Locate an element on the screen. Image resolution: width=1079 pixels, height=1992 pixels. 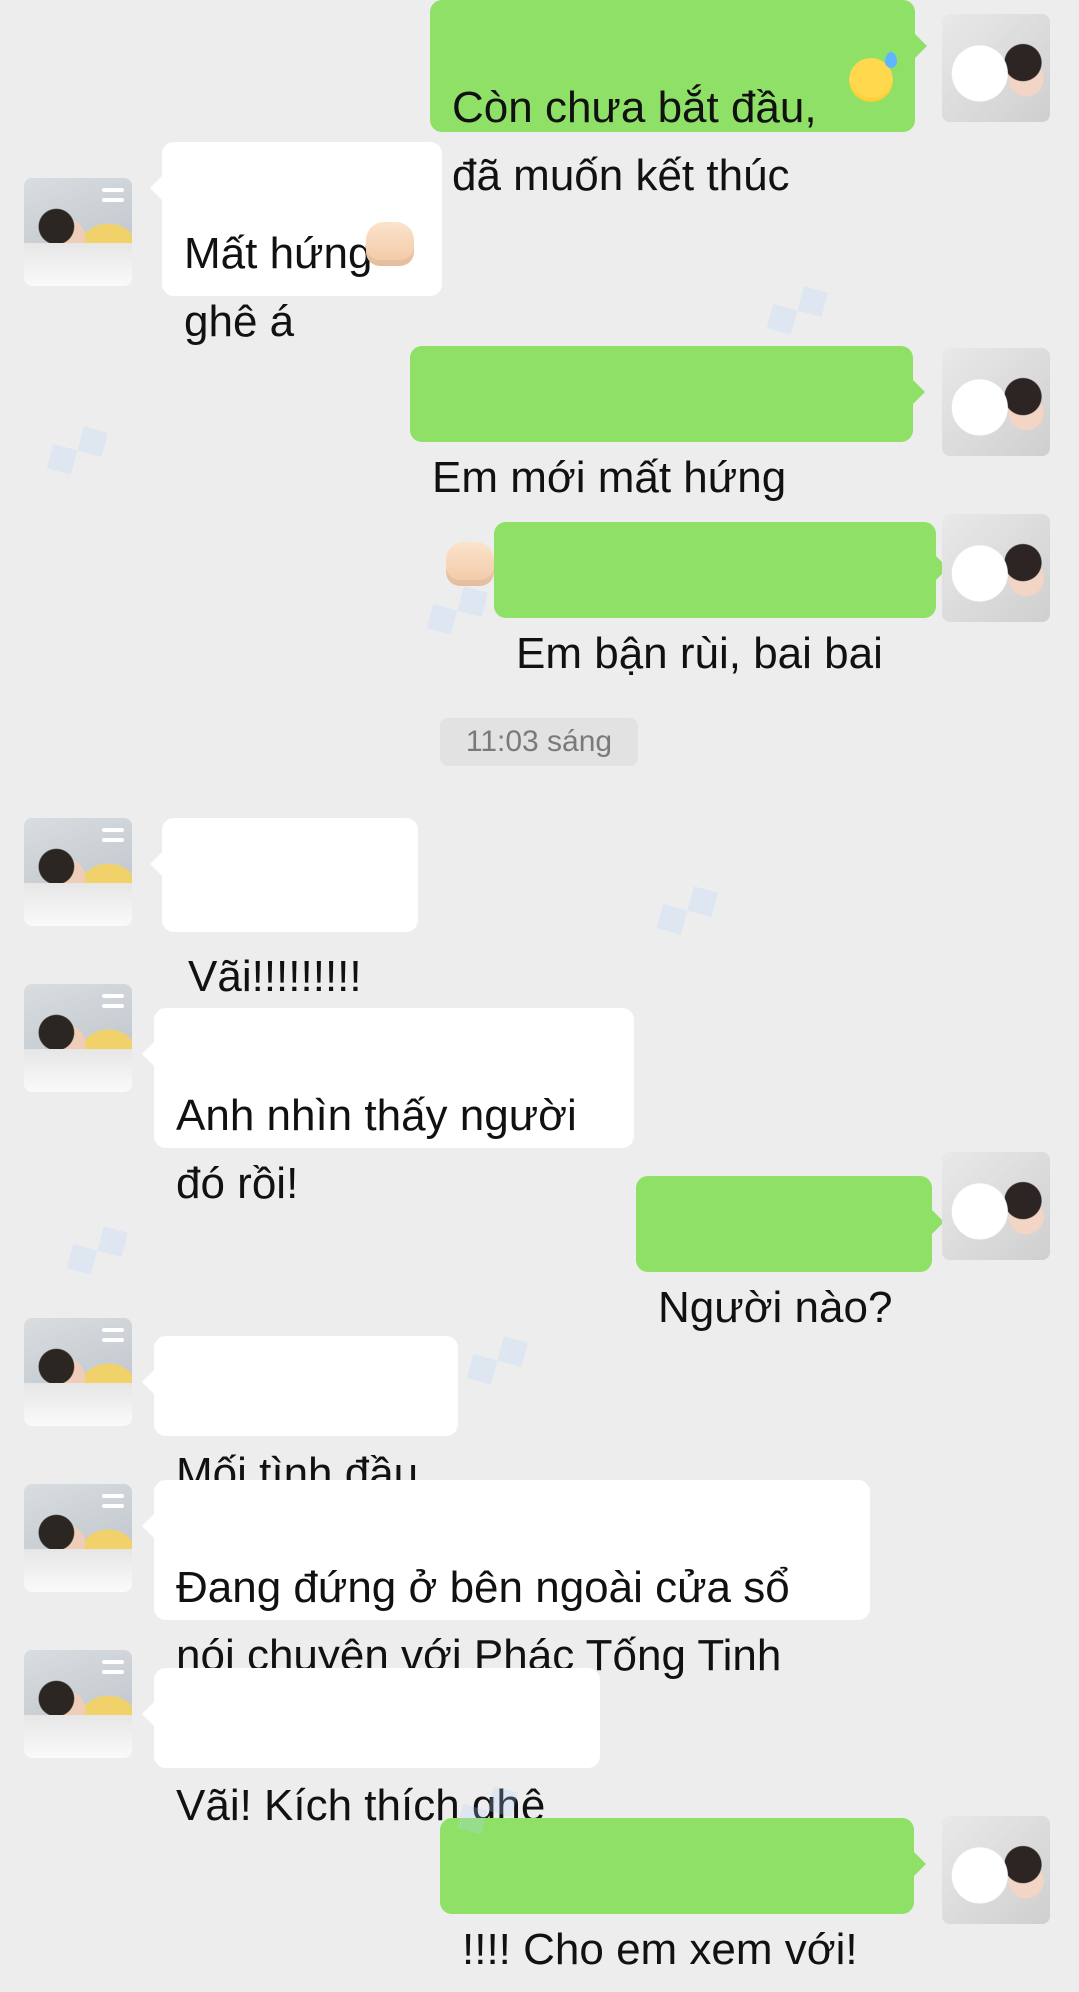
sweat-smile-emoji-icon is located at coordinates (873, 77).